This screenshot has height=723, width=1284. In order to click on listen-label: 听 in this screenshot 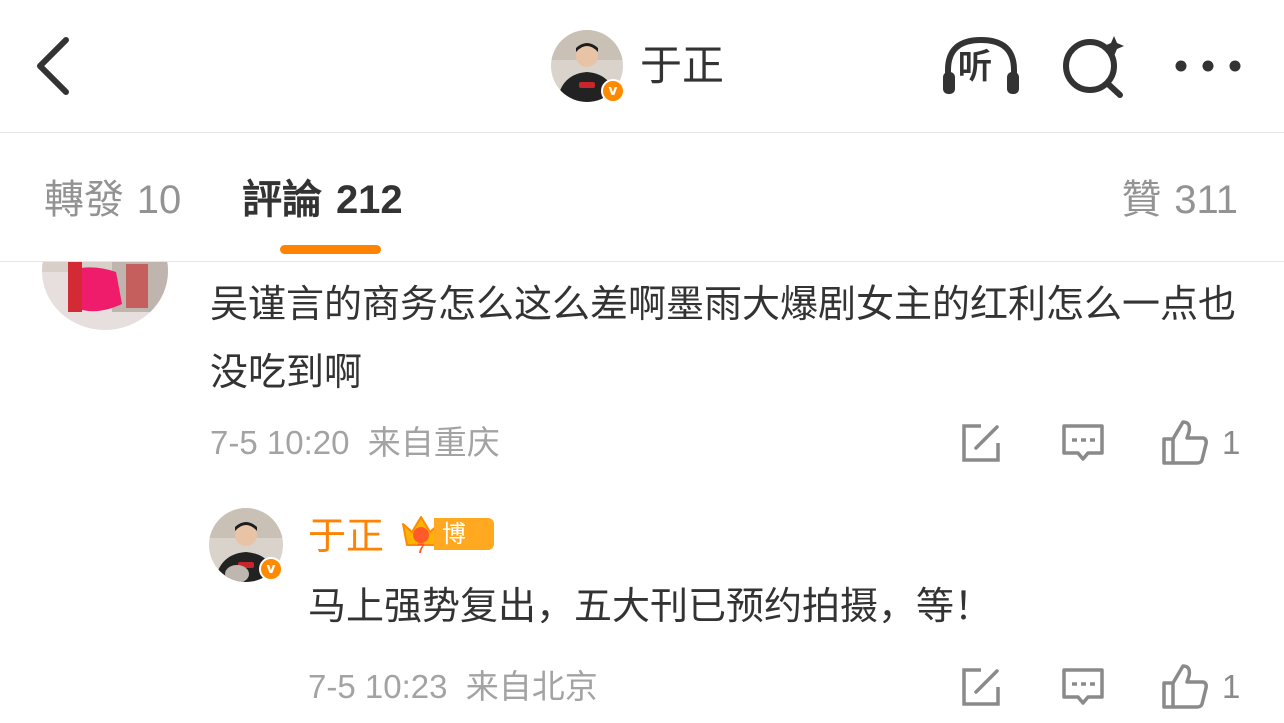, I will do `click(975, 67)`.